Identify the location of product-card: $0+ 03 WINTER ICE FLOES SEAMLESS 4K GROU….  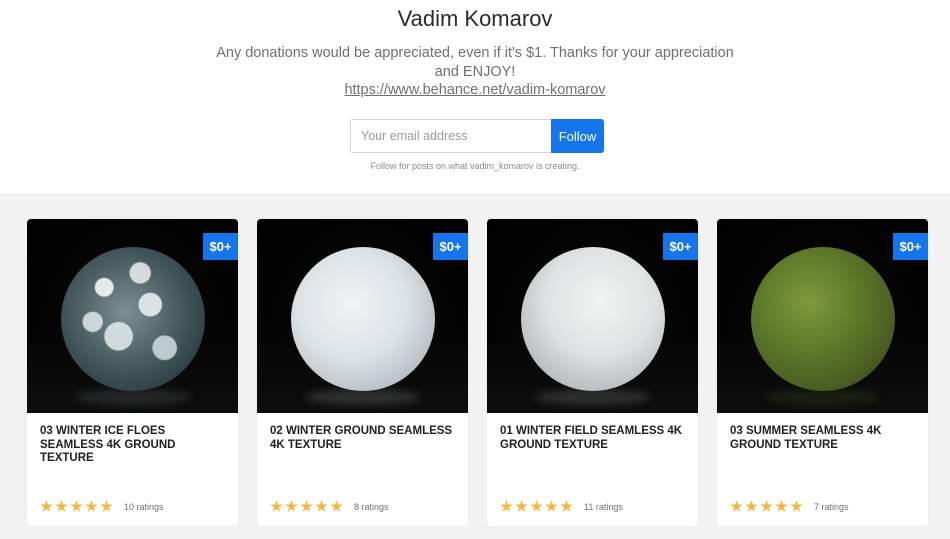
(132, 372).